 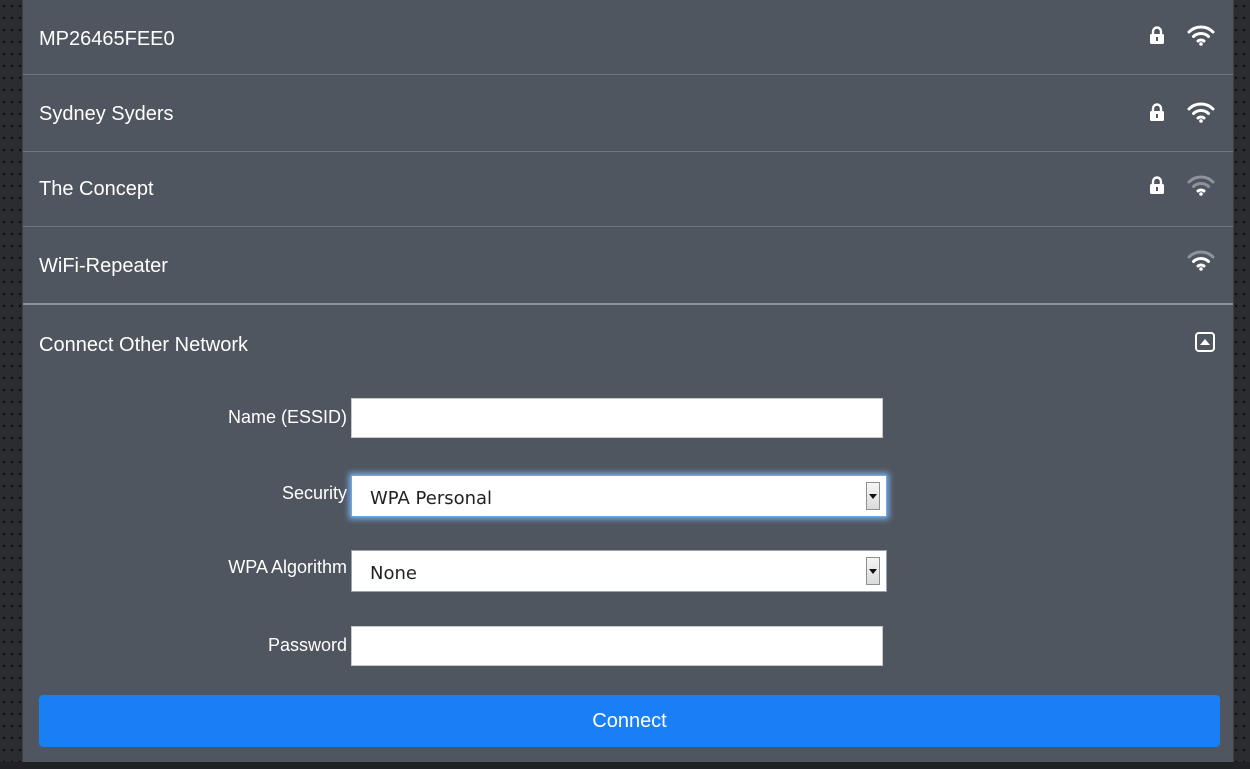 What do you see at coordinates (287, 567) in the screenshot?
I see `wpa-algorithm-label: WPA Algorithm` at bounding box center [287, 567].